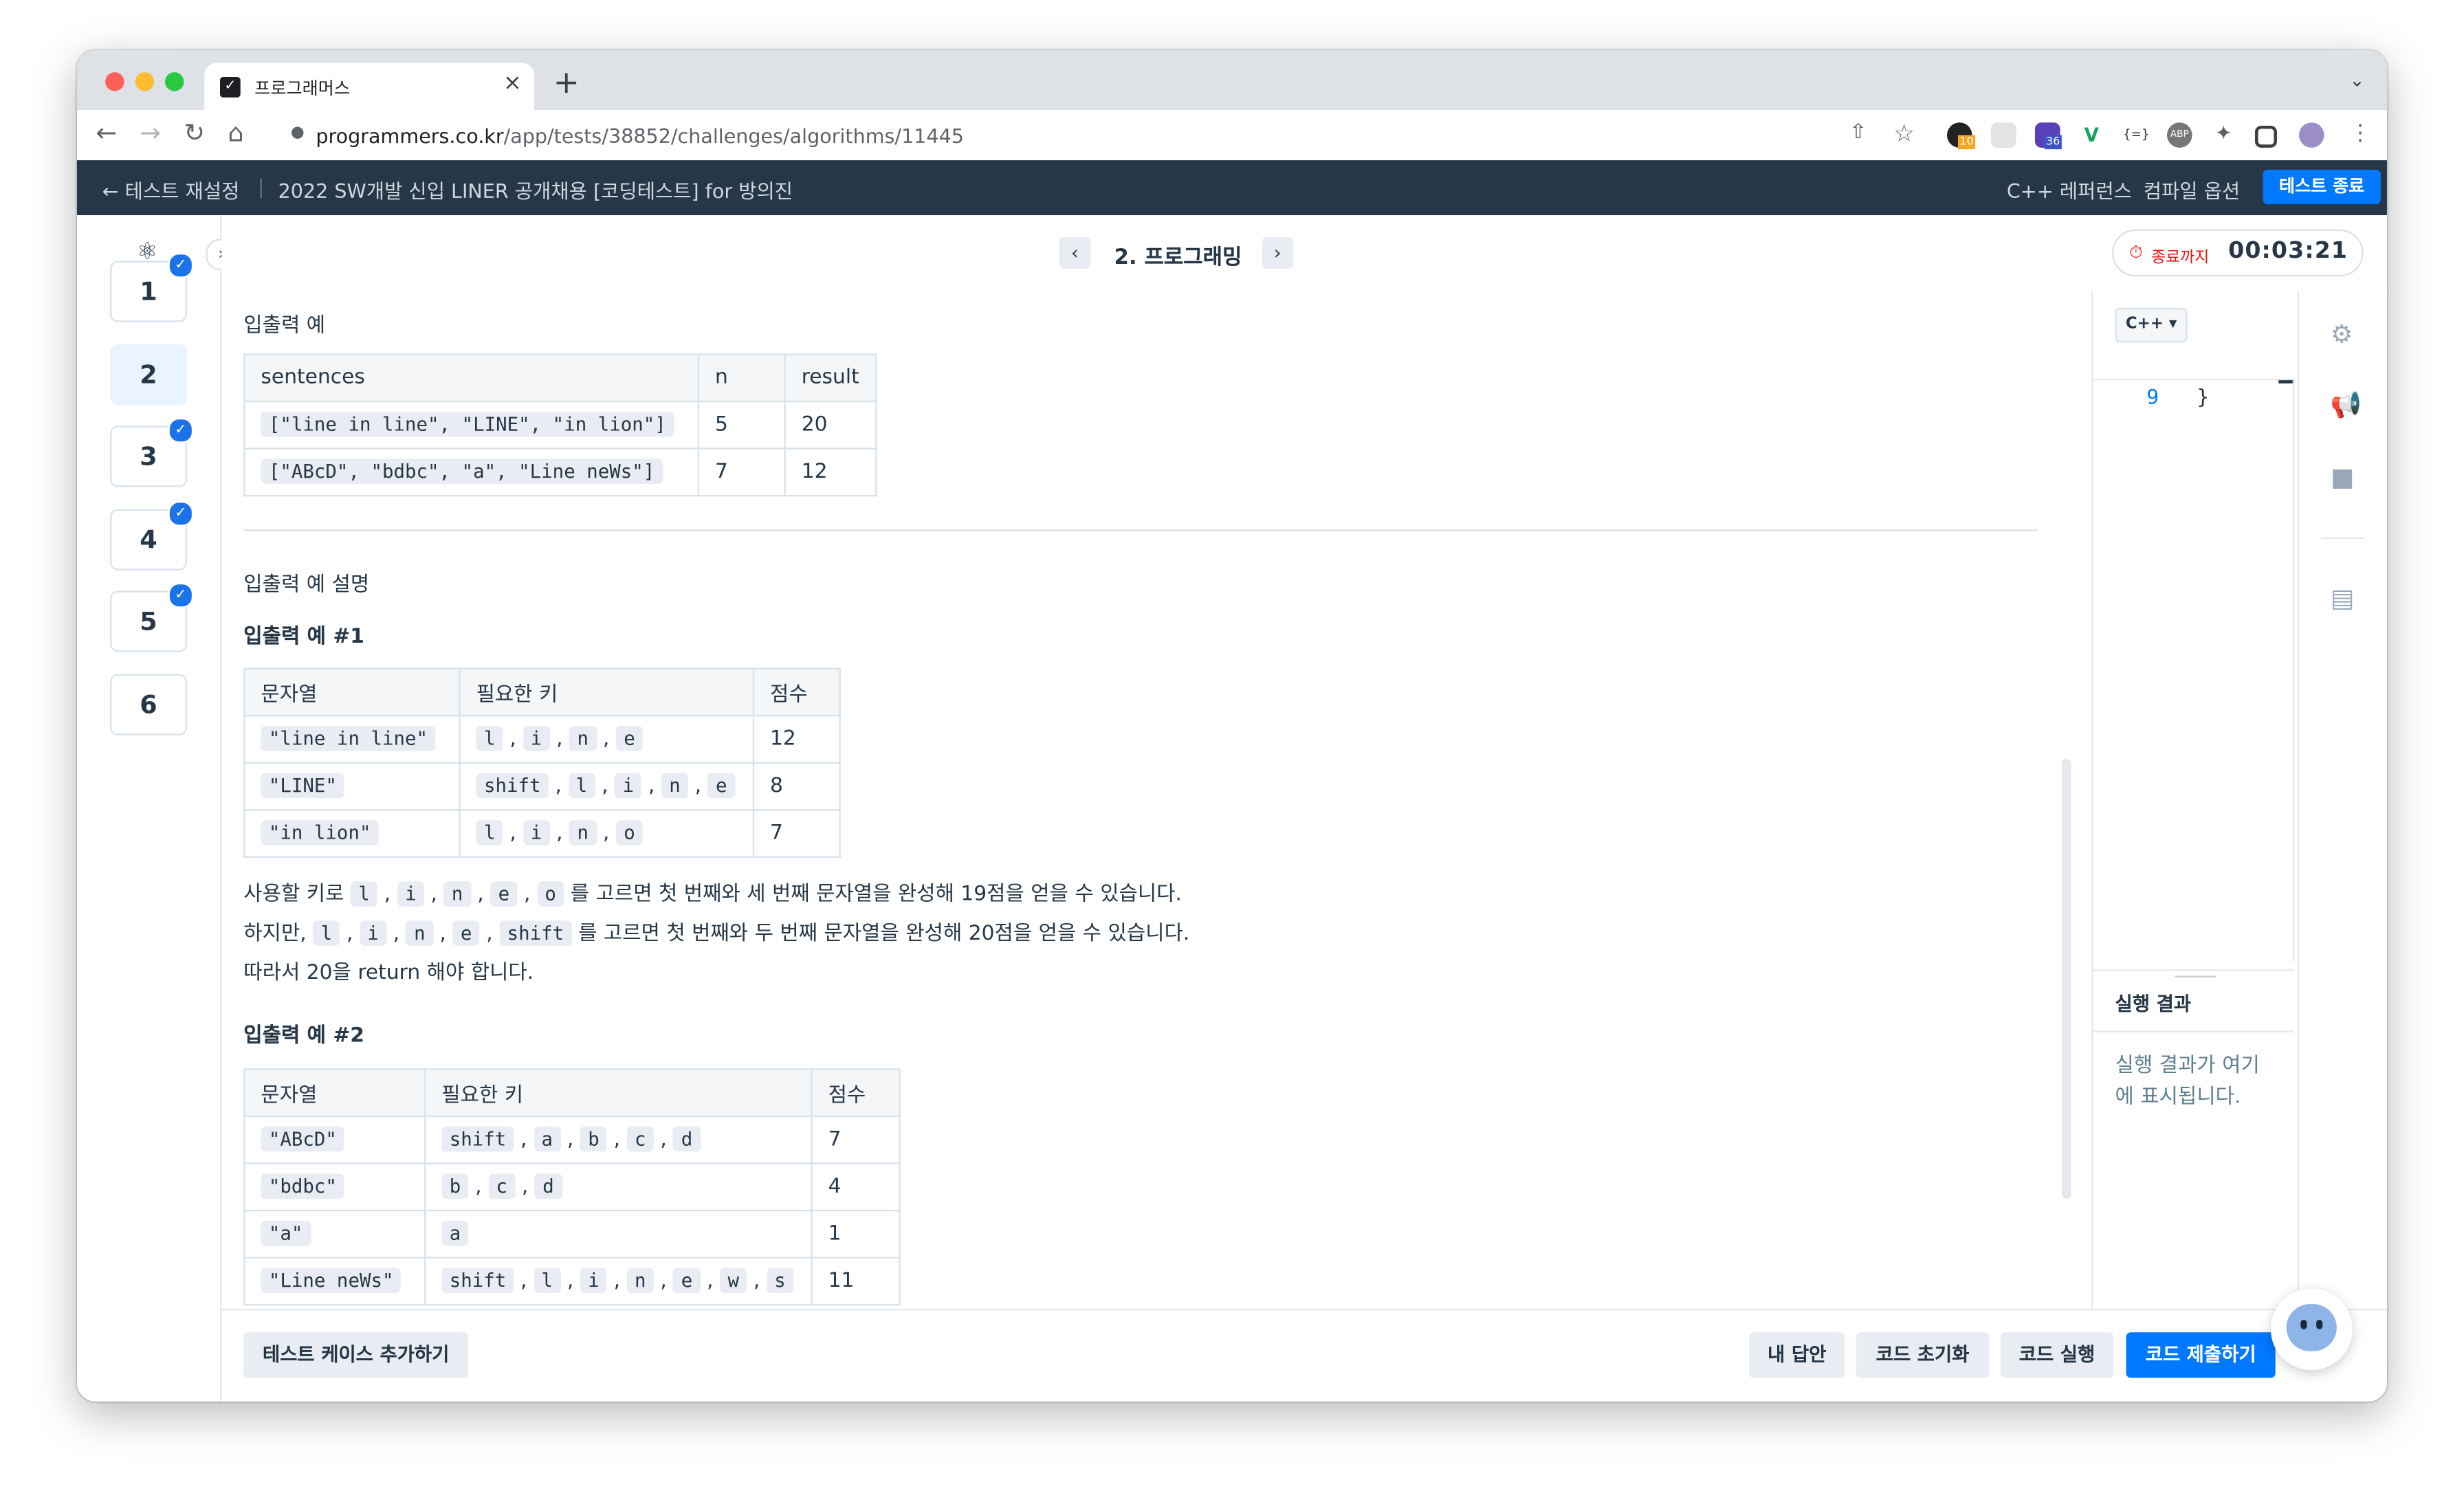 The height and width of the screenshot is (1504, 2464). I want to click on divider, so click(2342, 538).